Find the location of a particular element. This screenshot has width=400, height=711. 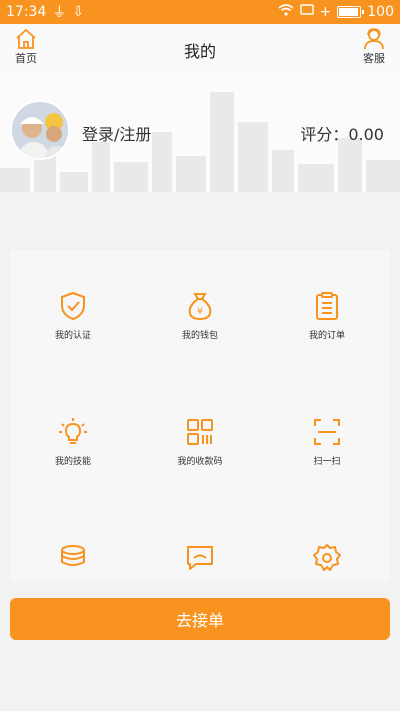

grid-item-scan: 扫一扫 is located at coordinates (327, 441).